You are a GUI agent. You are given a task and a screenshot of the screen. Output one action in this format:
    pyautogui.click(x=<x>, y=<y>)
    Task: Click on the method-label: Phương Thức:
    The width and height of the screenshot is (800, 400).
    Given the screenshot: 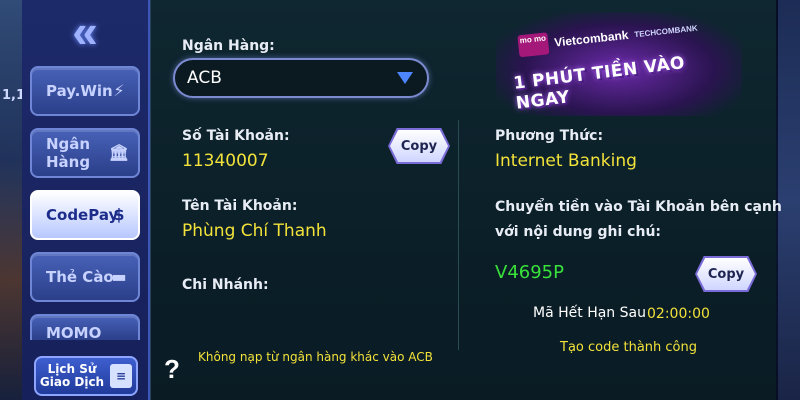 What is the action you would take?
    pyautogui.click(x=549, y=136)
    